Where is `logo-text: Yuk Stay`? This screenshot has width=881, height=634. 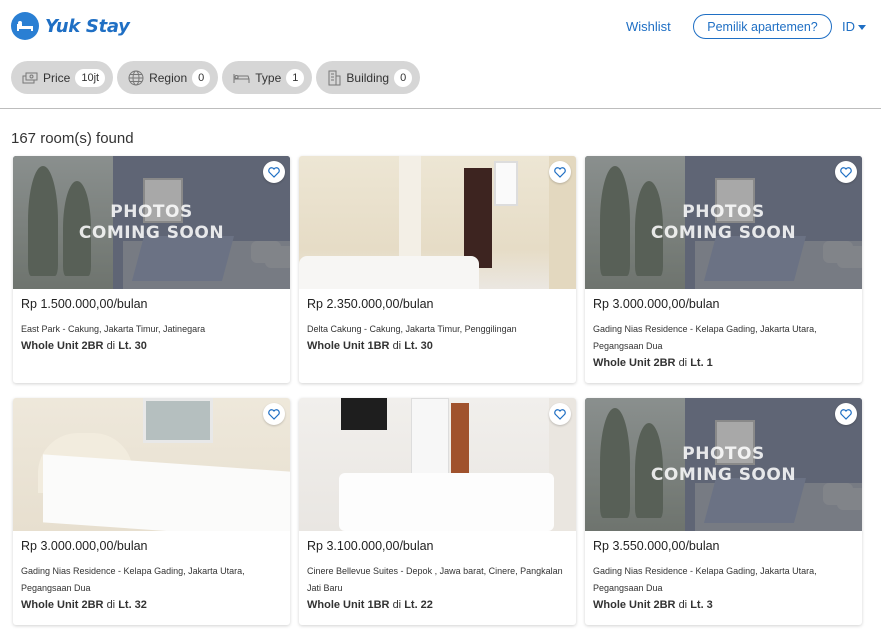
logo-text: Yuk Stay is located at coordinates (87, 26).